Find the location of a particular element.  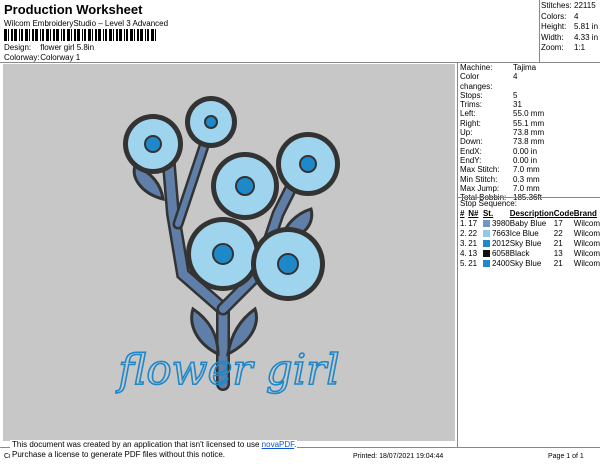

panel-divider is located at coordinates (457, 254).